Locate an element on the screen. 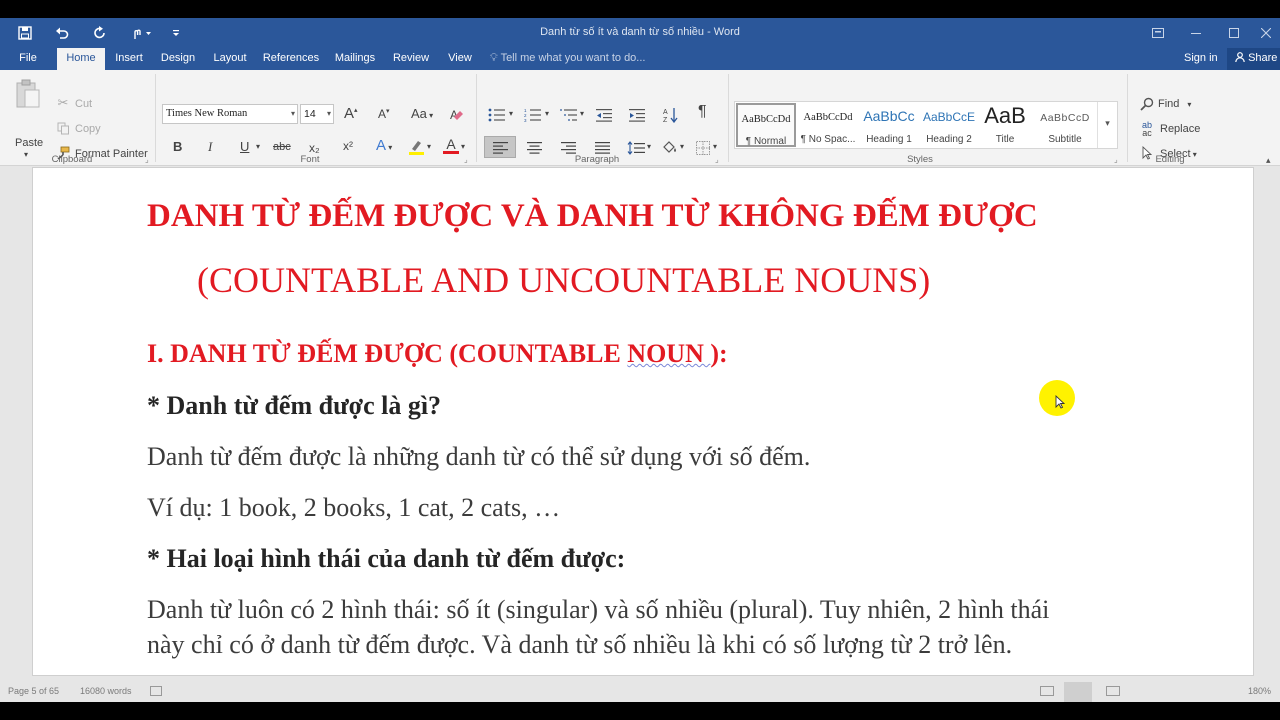 This screenshot has width=1280, height=720. shading-icon is located at coordinates (670, 148).